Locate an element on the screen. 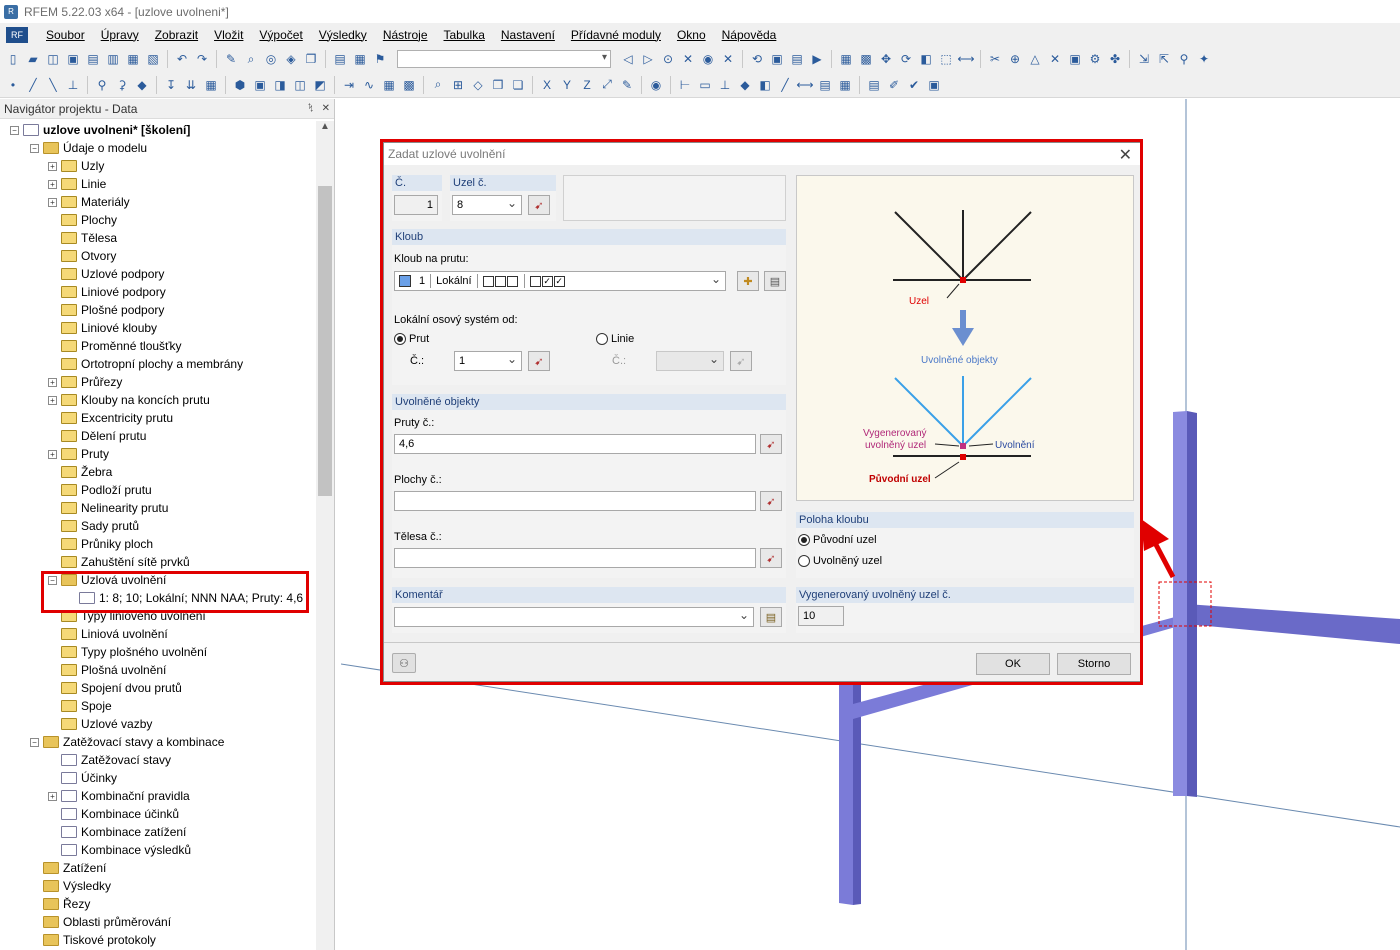  support-tool-icon: ⊥ is located at coordinates (73, 85).